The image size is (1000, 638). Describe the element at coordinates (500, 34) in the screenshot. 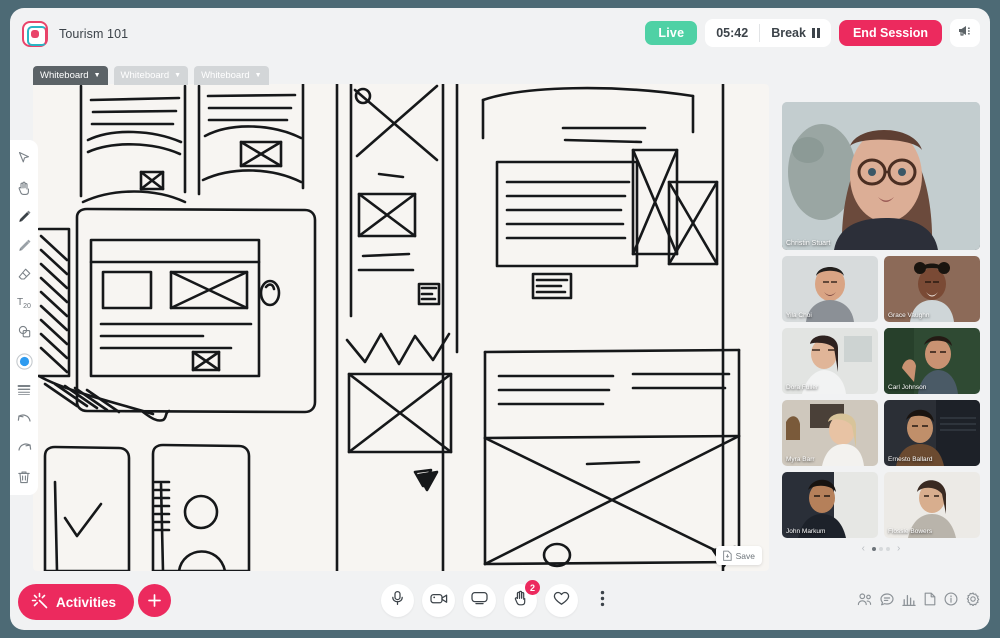

I see `app-header: Tourism 101 Live 05:42 Break End Session` at that location.